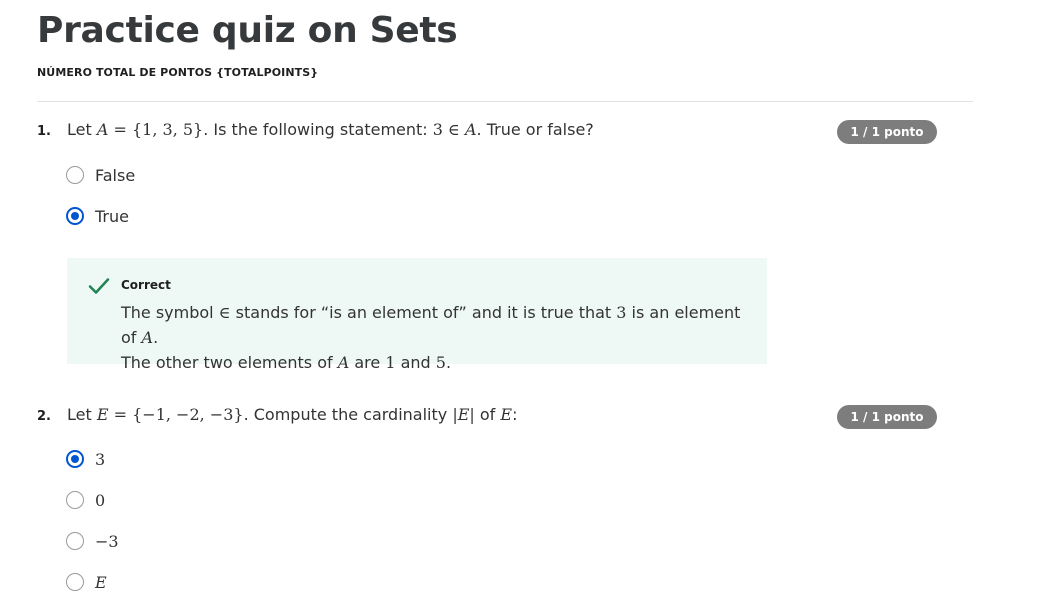  I want to click on option-label: −3, so click(107, 541).